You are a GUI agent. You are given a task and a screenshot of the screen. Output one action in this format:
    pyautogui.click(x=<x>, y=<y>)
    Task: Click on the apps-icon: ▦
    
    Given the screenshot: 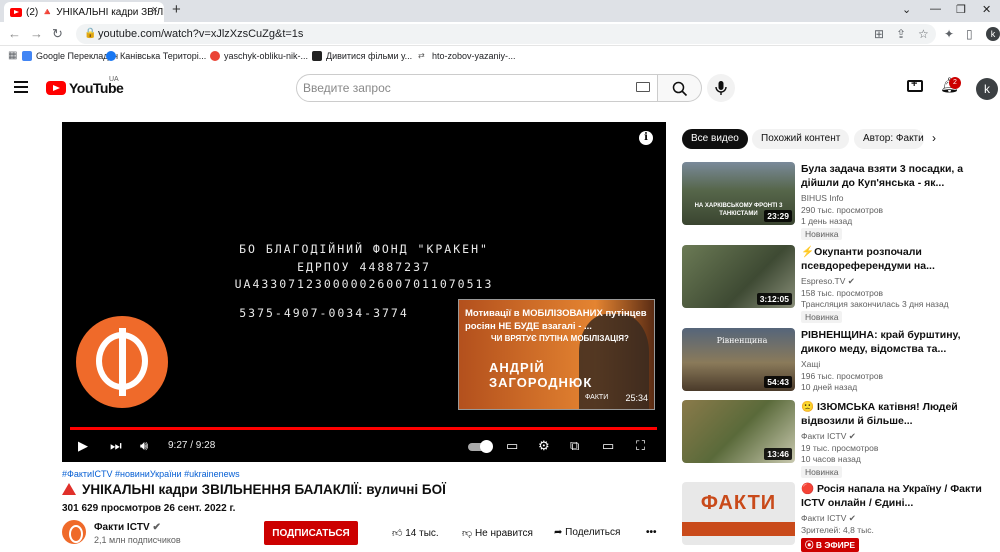 What is the action you would take?
    pyautogui.click(x=12, y=55)
    